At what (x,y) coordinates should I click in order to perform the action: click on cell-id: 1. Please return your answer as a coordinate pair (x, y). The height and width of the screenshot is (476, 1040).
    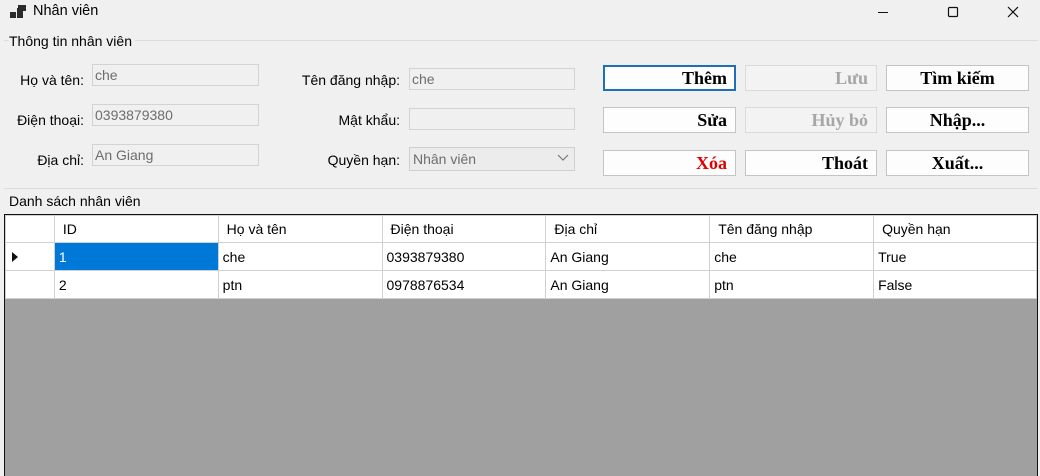
    Looking at the image, I should click on (136, 256).